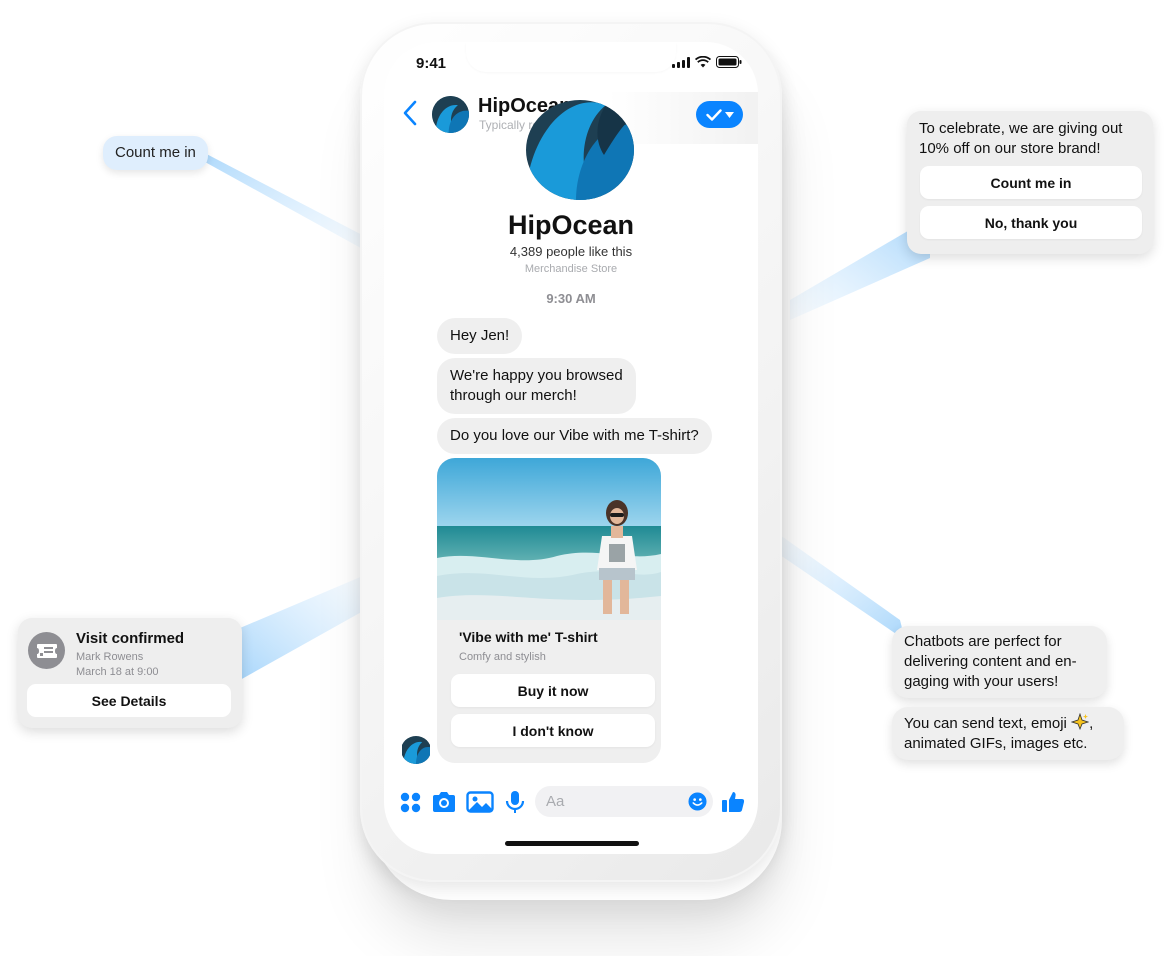  I want to click on profile-avatar, so click(580, 150).